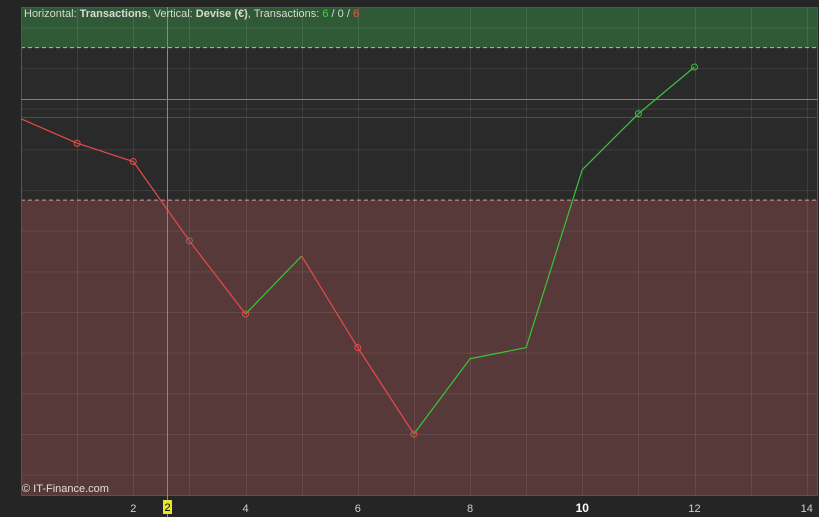 Image resolution: width=819 pixels, height=517 pixels. I want to click on x-tick-label: 2, so click(133, 509).